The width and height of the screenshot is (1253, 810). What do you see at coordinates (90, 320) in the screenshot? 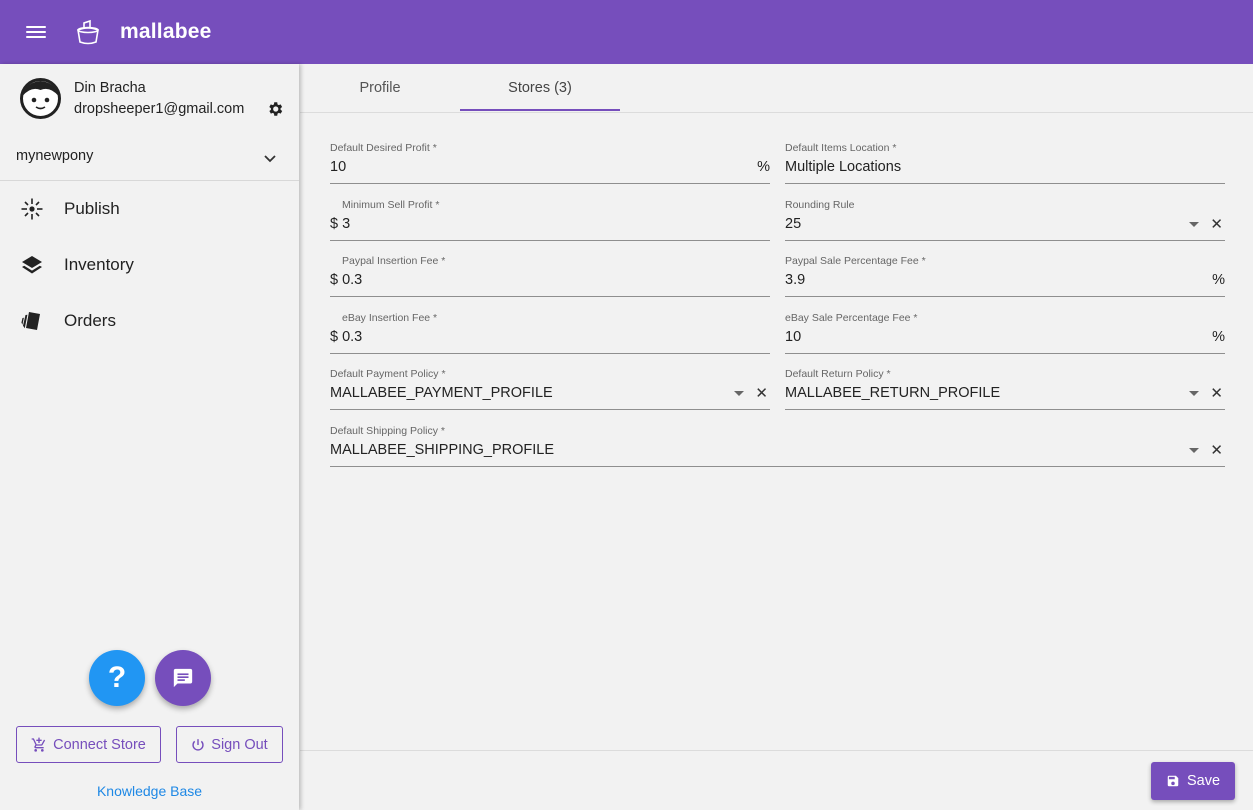
I see `nav-label-orders: Orders` at bounding box center [90, 320].